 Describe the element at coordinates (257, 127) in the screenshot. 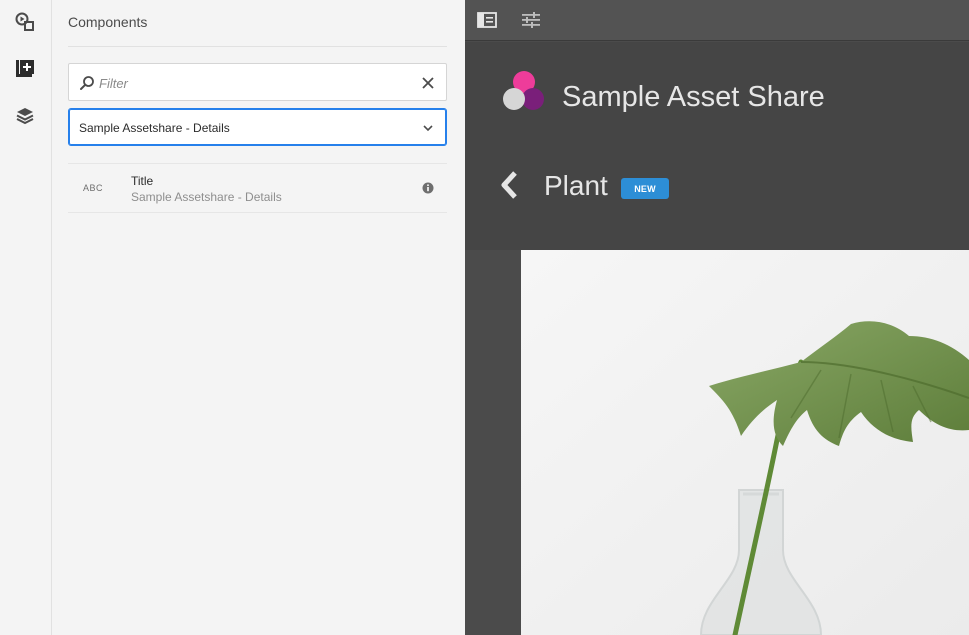

I see `component-group-select: Sample Assetshare - Details` at that location.